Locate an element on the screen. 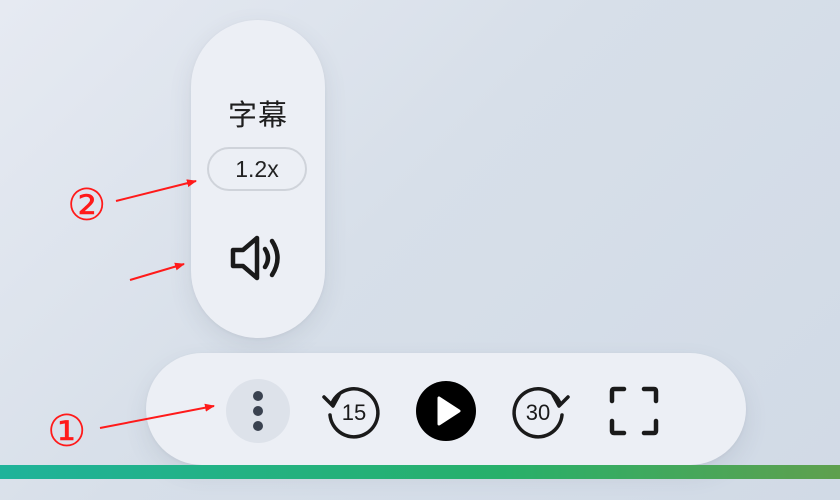 The image size is (840, 500). progress-bar is located at coordinates (420, 472).